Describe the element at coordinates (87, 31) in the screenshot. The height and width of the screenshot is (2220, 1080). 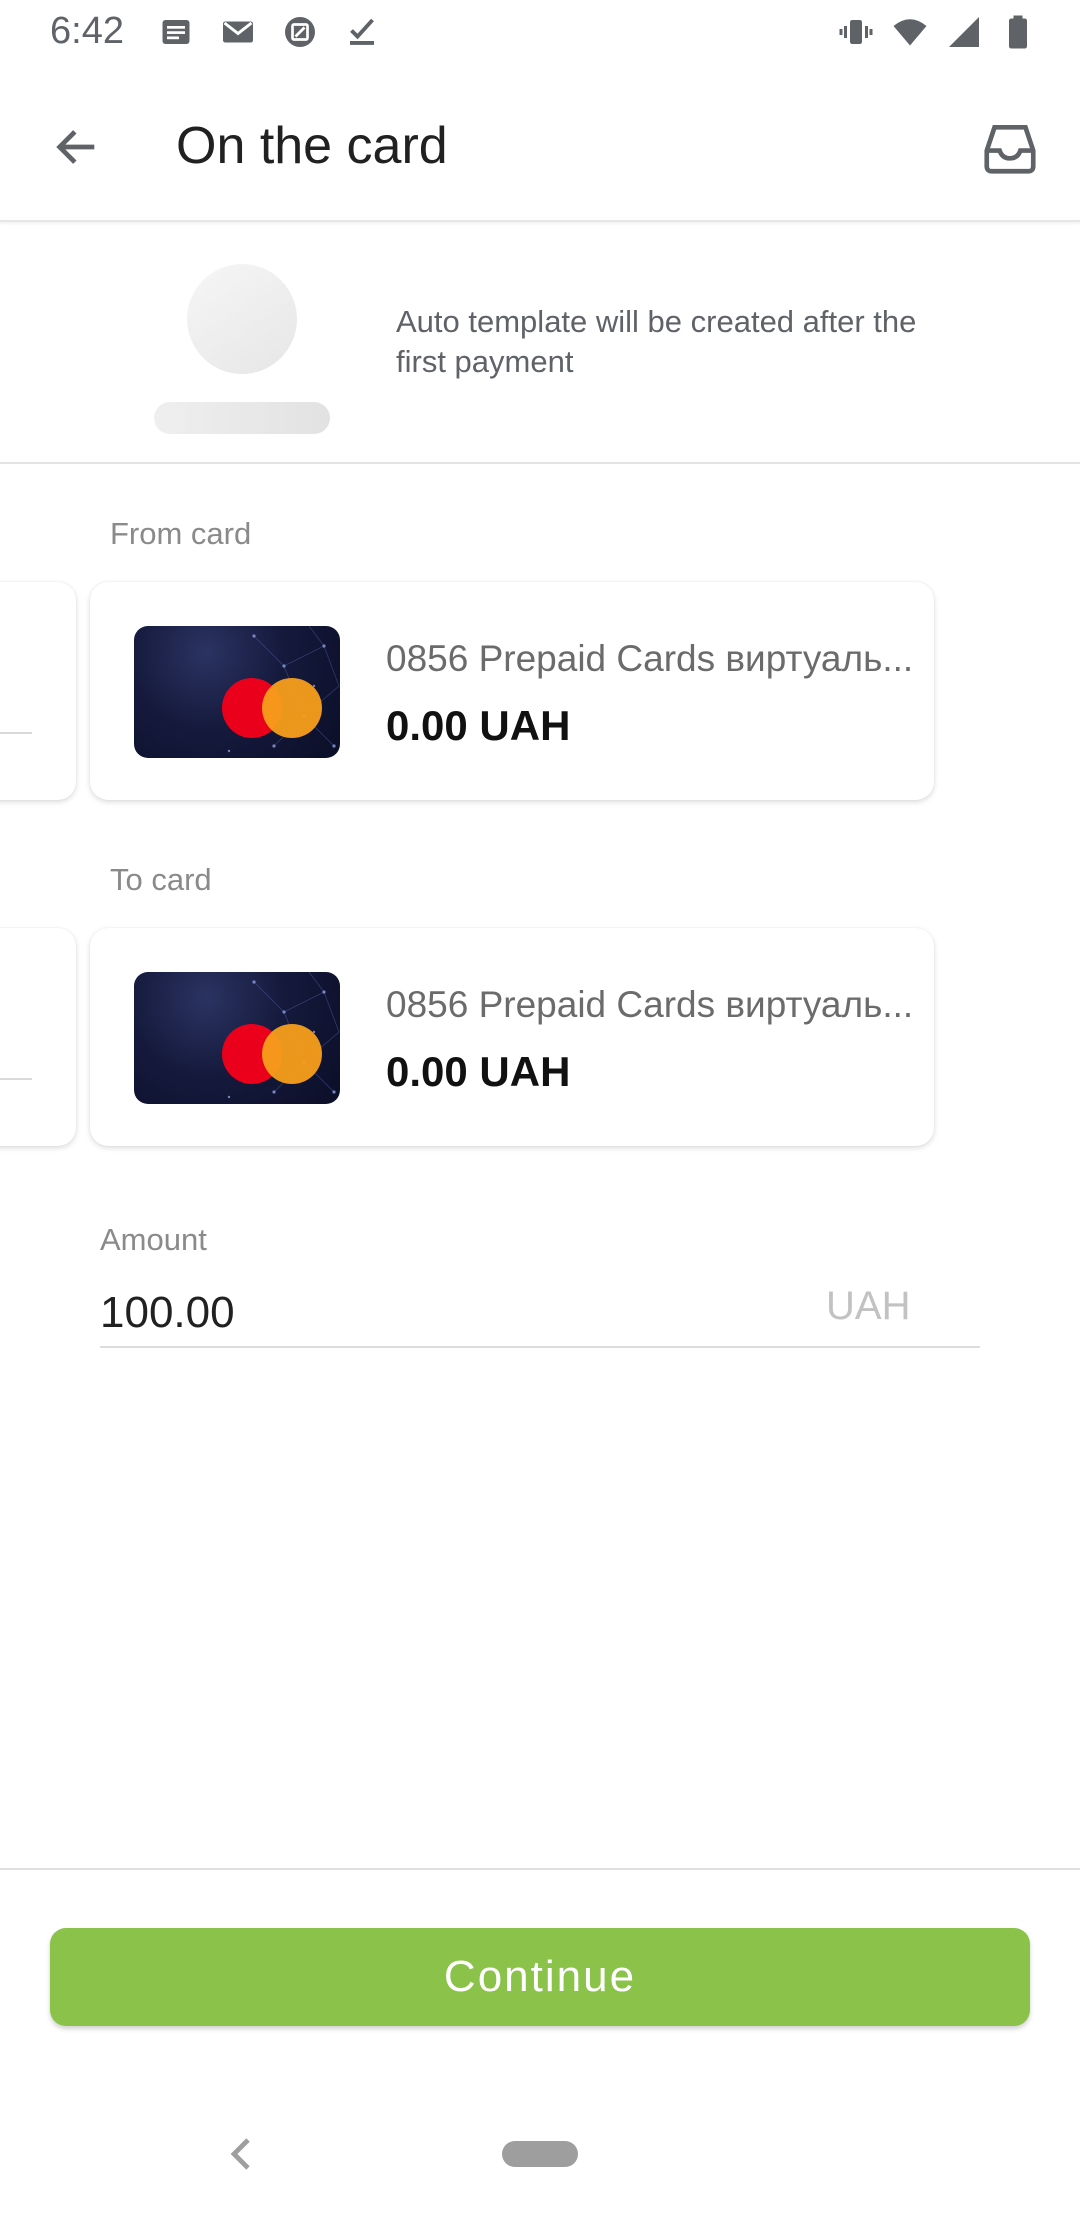
I see `status-time: 6:42` at that location.